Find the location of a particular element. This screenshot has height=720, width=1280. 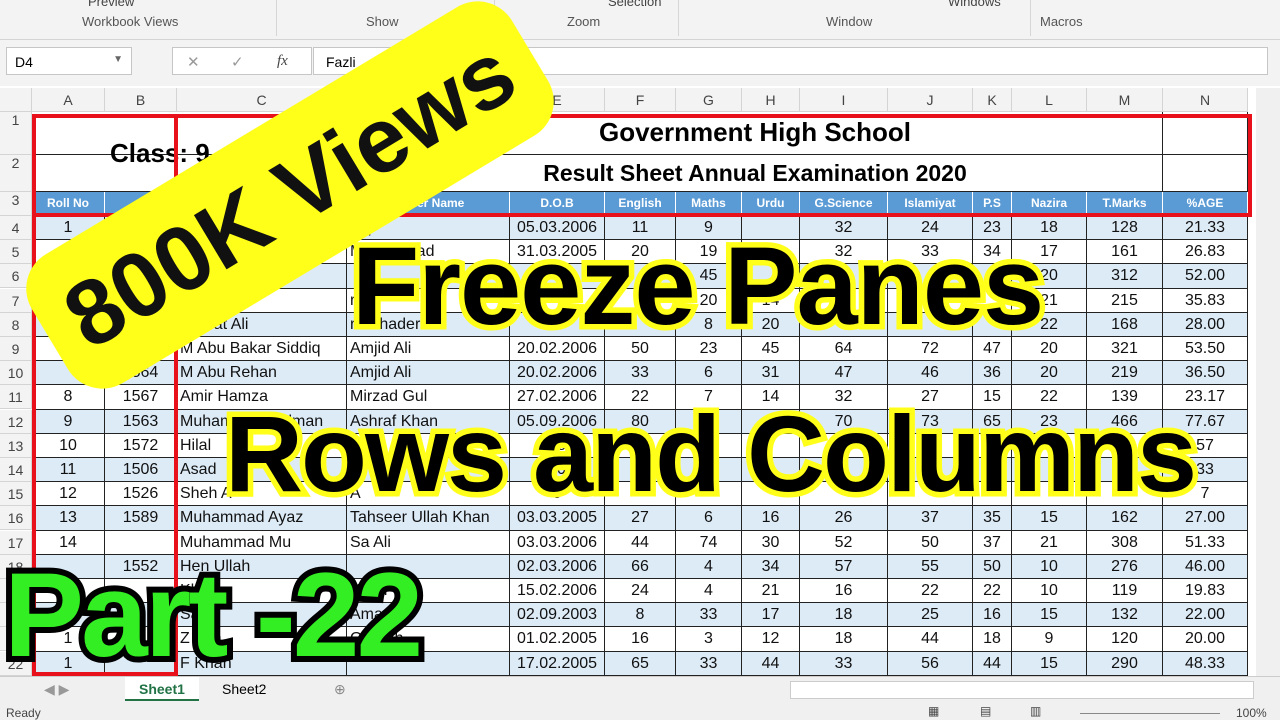

table-cell: 219 is located at coordinates (1125, 373).